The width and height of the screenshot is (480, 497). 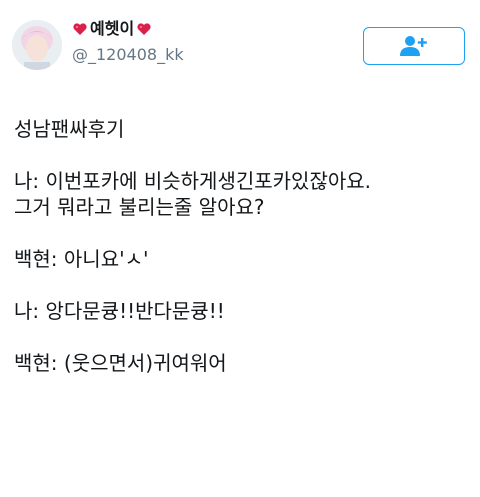 I want to click on avatar, so click(x=37, y=45).